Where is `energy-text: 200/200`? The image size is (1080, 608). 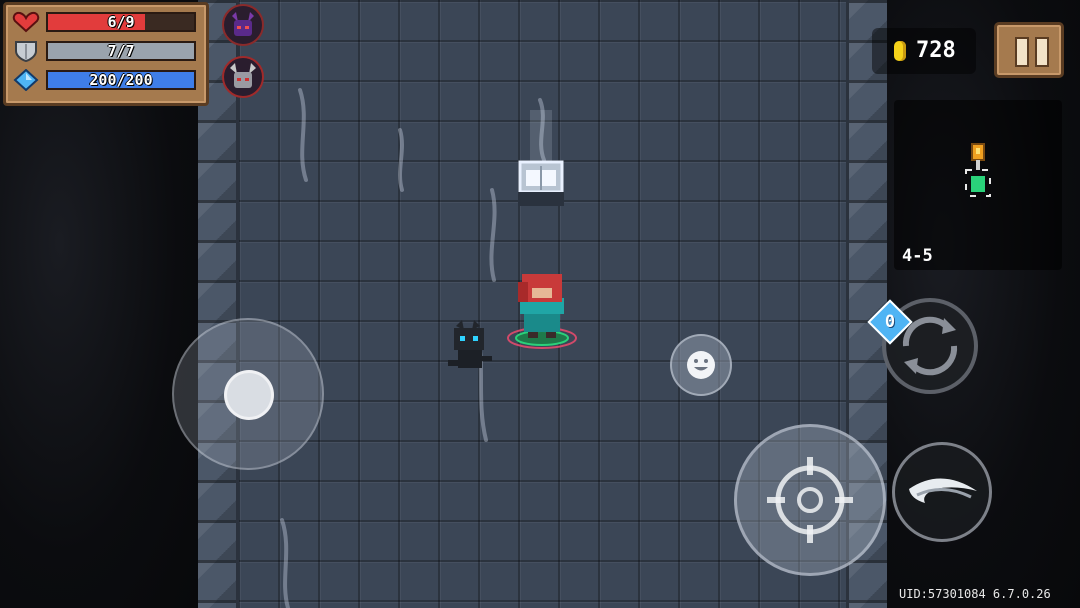
energy-text: 200/200 is located at coordinates (121, 80).